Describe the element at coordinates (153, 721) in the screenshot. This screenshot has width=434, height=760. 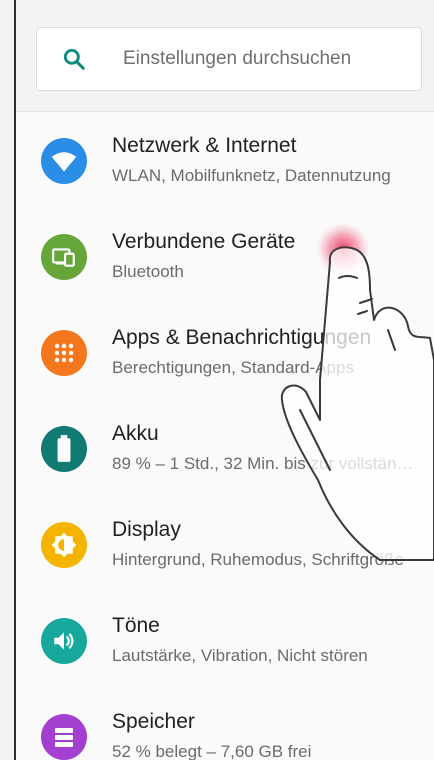
I see `settings-item-title: Speicher` at that location.